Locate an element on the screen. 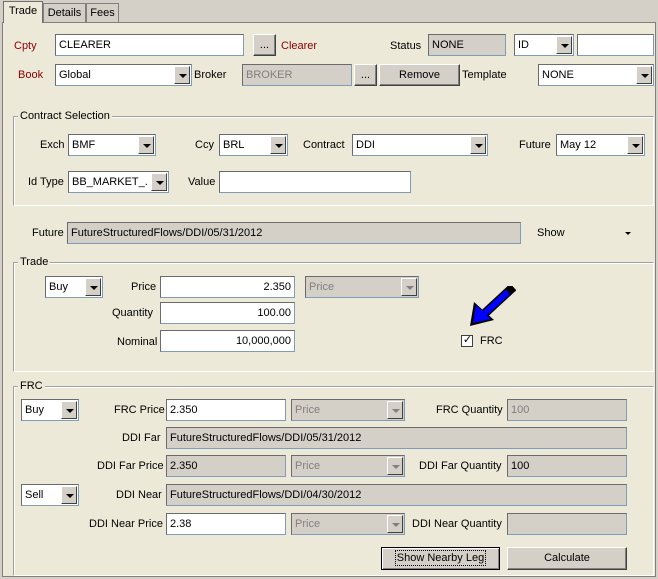 This screenshot has width=658, height=579. ccy-label: Ccy is located at coordinates (204, 145).